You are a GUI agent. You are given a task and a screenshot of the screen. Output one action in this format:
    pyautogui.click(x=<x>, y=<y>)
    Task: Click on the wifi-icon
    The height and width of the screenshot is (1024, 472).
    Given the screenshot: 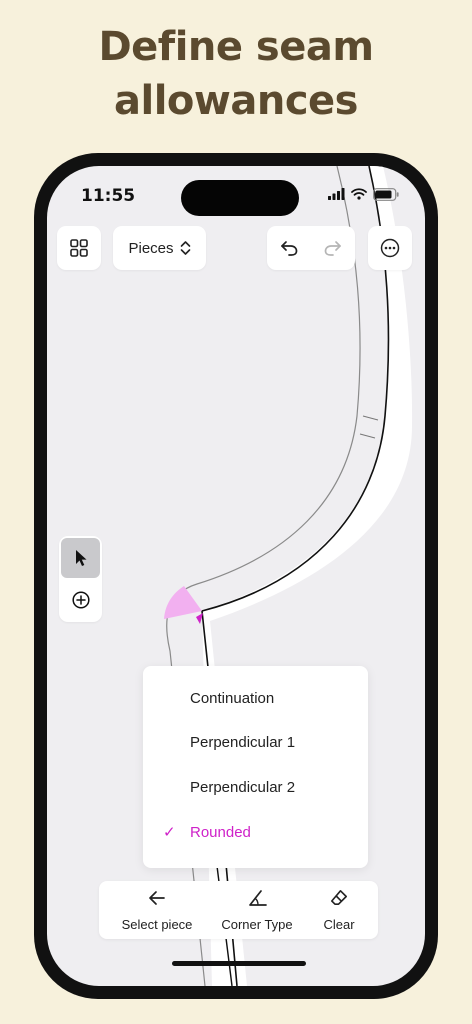 What is the action you would take?
    pyautogui.click(x=359, y=194)
    